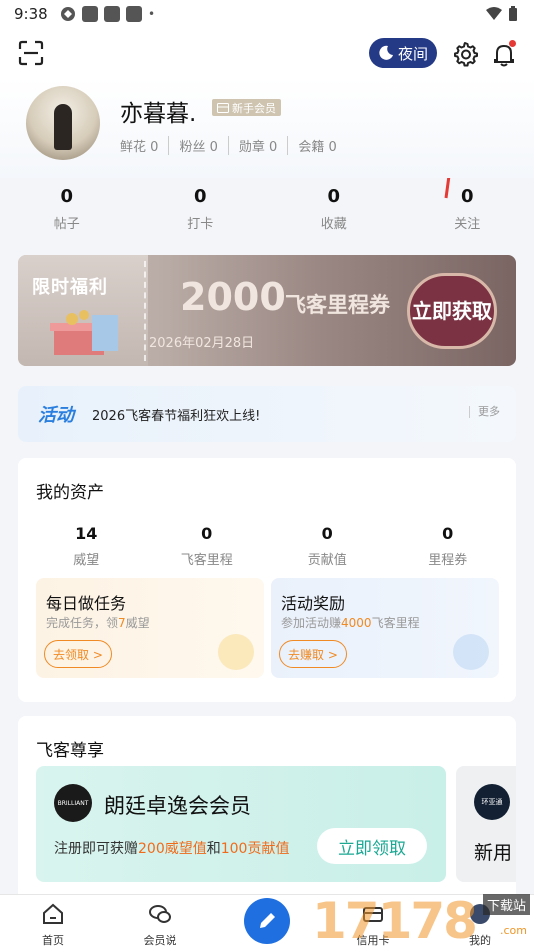 The image size is (534, 950). Describe the element at coordinates (177, 806) in the screenshot. I see `promo-title: 朗廷卓逸会会员` at that location.